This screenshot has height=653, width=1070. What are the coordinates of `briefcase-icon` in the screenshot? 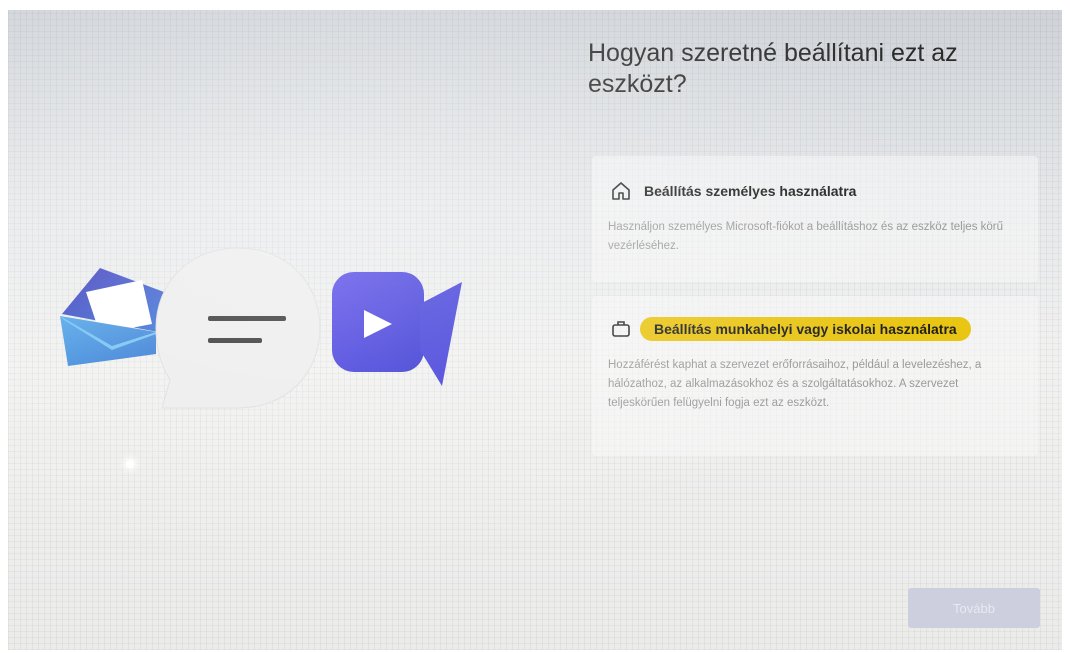 It's located at (621, 329).